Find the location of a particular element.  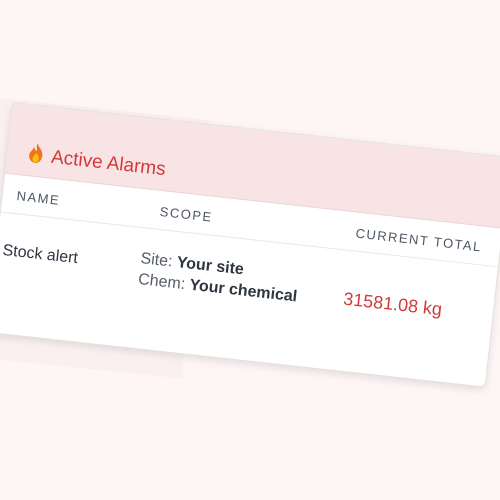

panel-title: Active Alarms is located at coordinates (96, 161).